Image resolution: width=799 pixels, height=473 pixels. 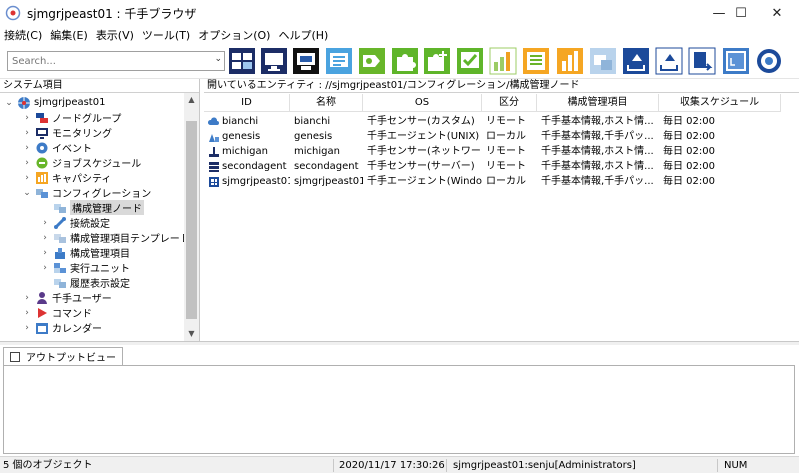 What do you see at coordinates (503, 61) in the screenshot?
I see `bar-chart-icon` at bounding box center [503, 61].